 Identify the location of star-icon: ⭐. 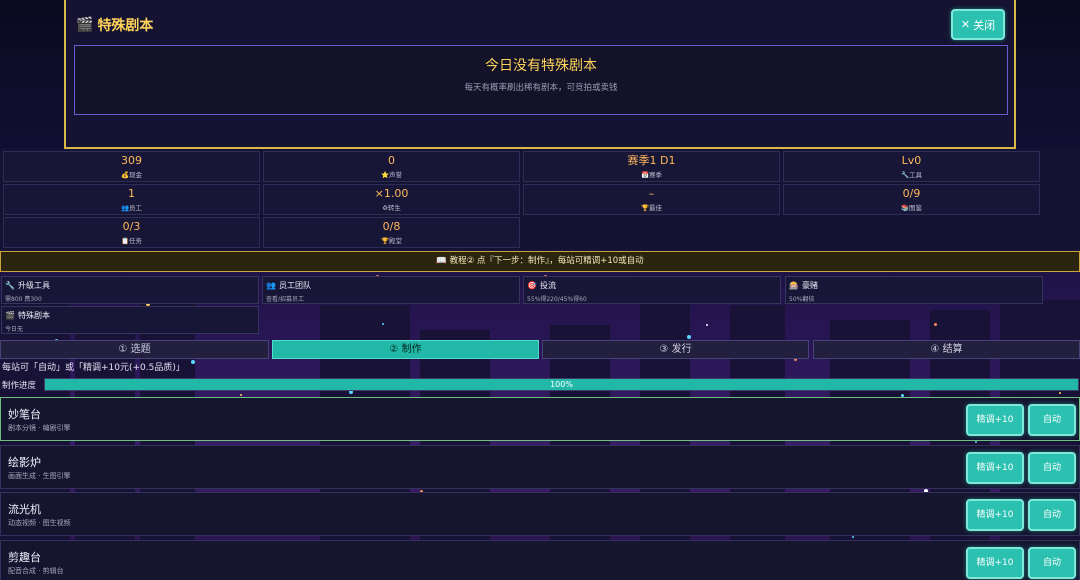
(385, 175).